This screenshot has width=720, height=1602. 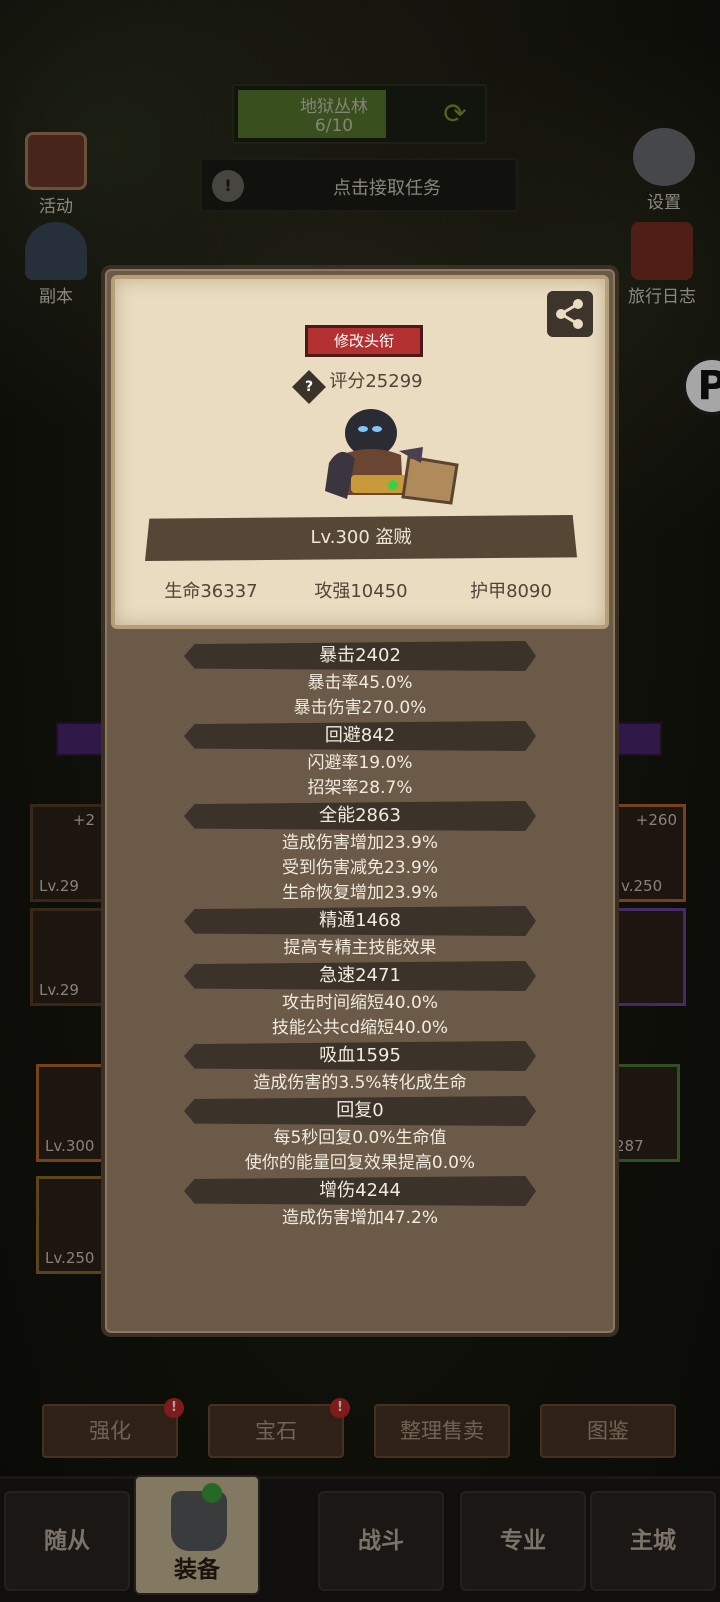 I want to click on hero-avatar, so click(x=392, y=457).